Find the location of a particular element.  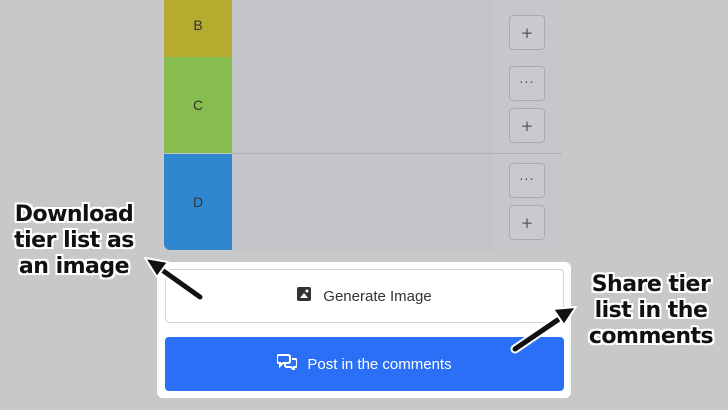

annotation-download: Download tier list as an image is located at coordinates (74, 241).